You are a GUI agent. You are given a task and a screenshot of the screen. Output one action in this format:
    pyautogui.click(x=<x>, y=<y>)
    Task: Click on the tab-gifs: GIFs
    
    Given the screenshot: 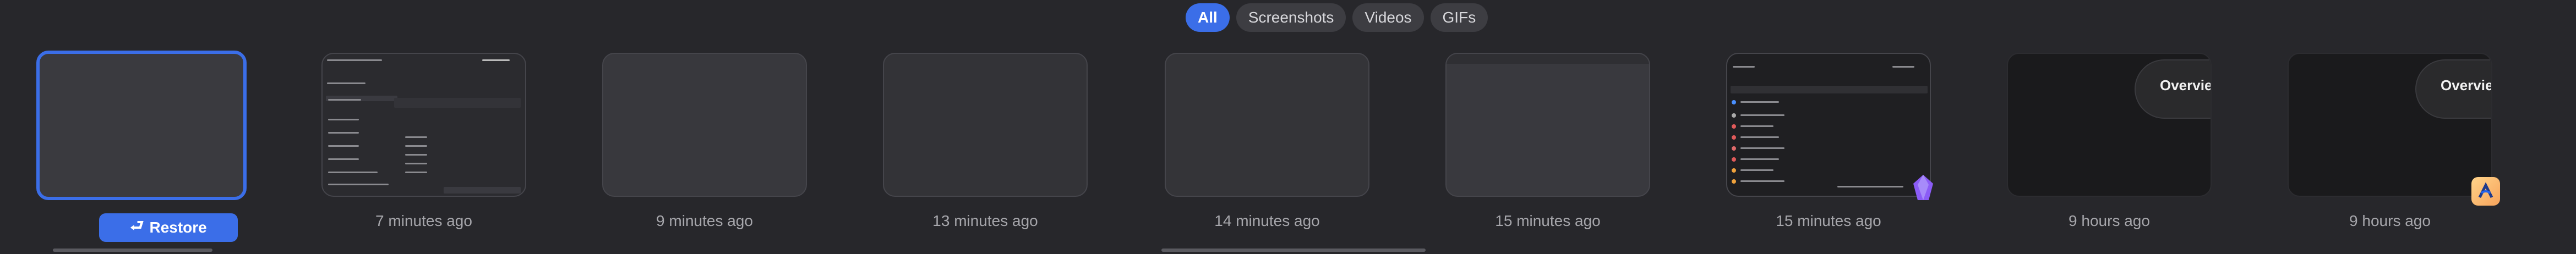 What is the action you would take?
    pyautogui.click(x=1459, y=18)
    